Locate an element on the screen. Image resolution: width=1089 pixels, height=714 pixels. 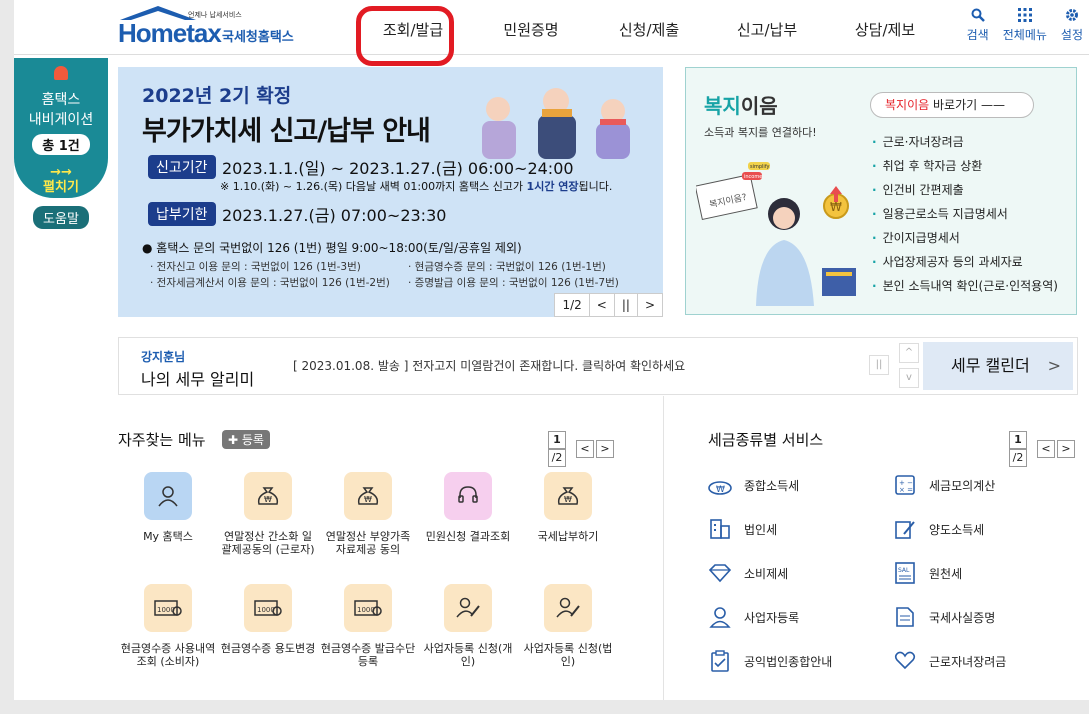
expand-button: →→ 펼치기 is located at coordinates (61, 180).